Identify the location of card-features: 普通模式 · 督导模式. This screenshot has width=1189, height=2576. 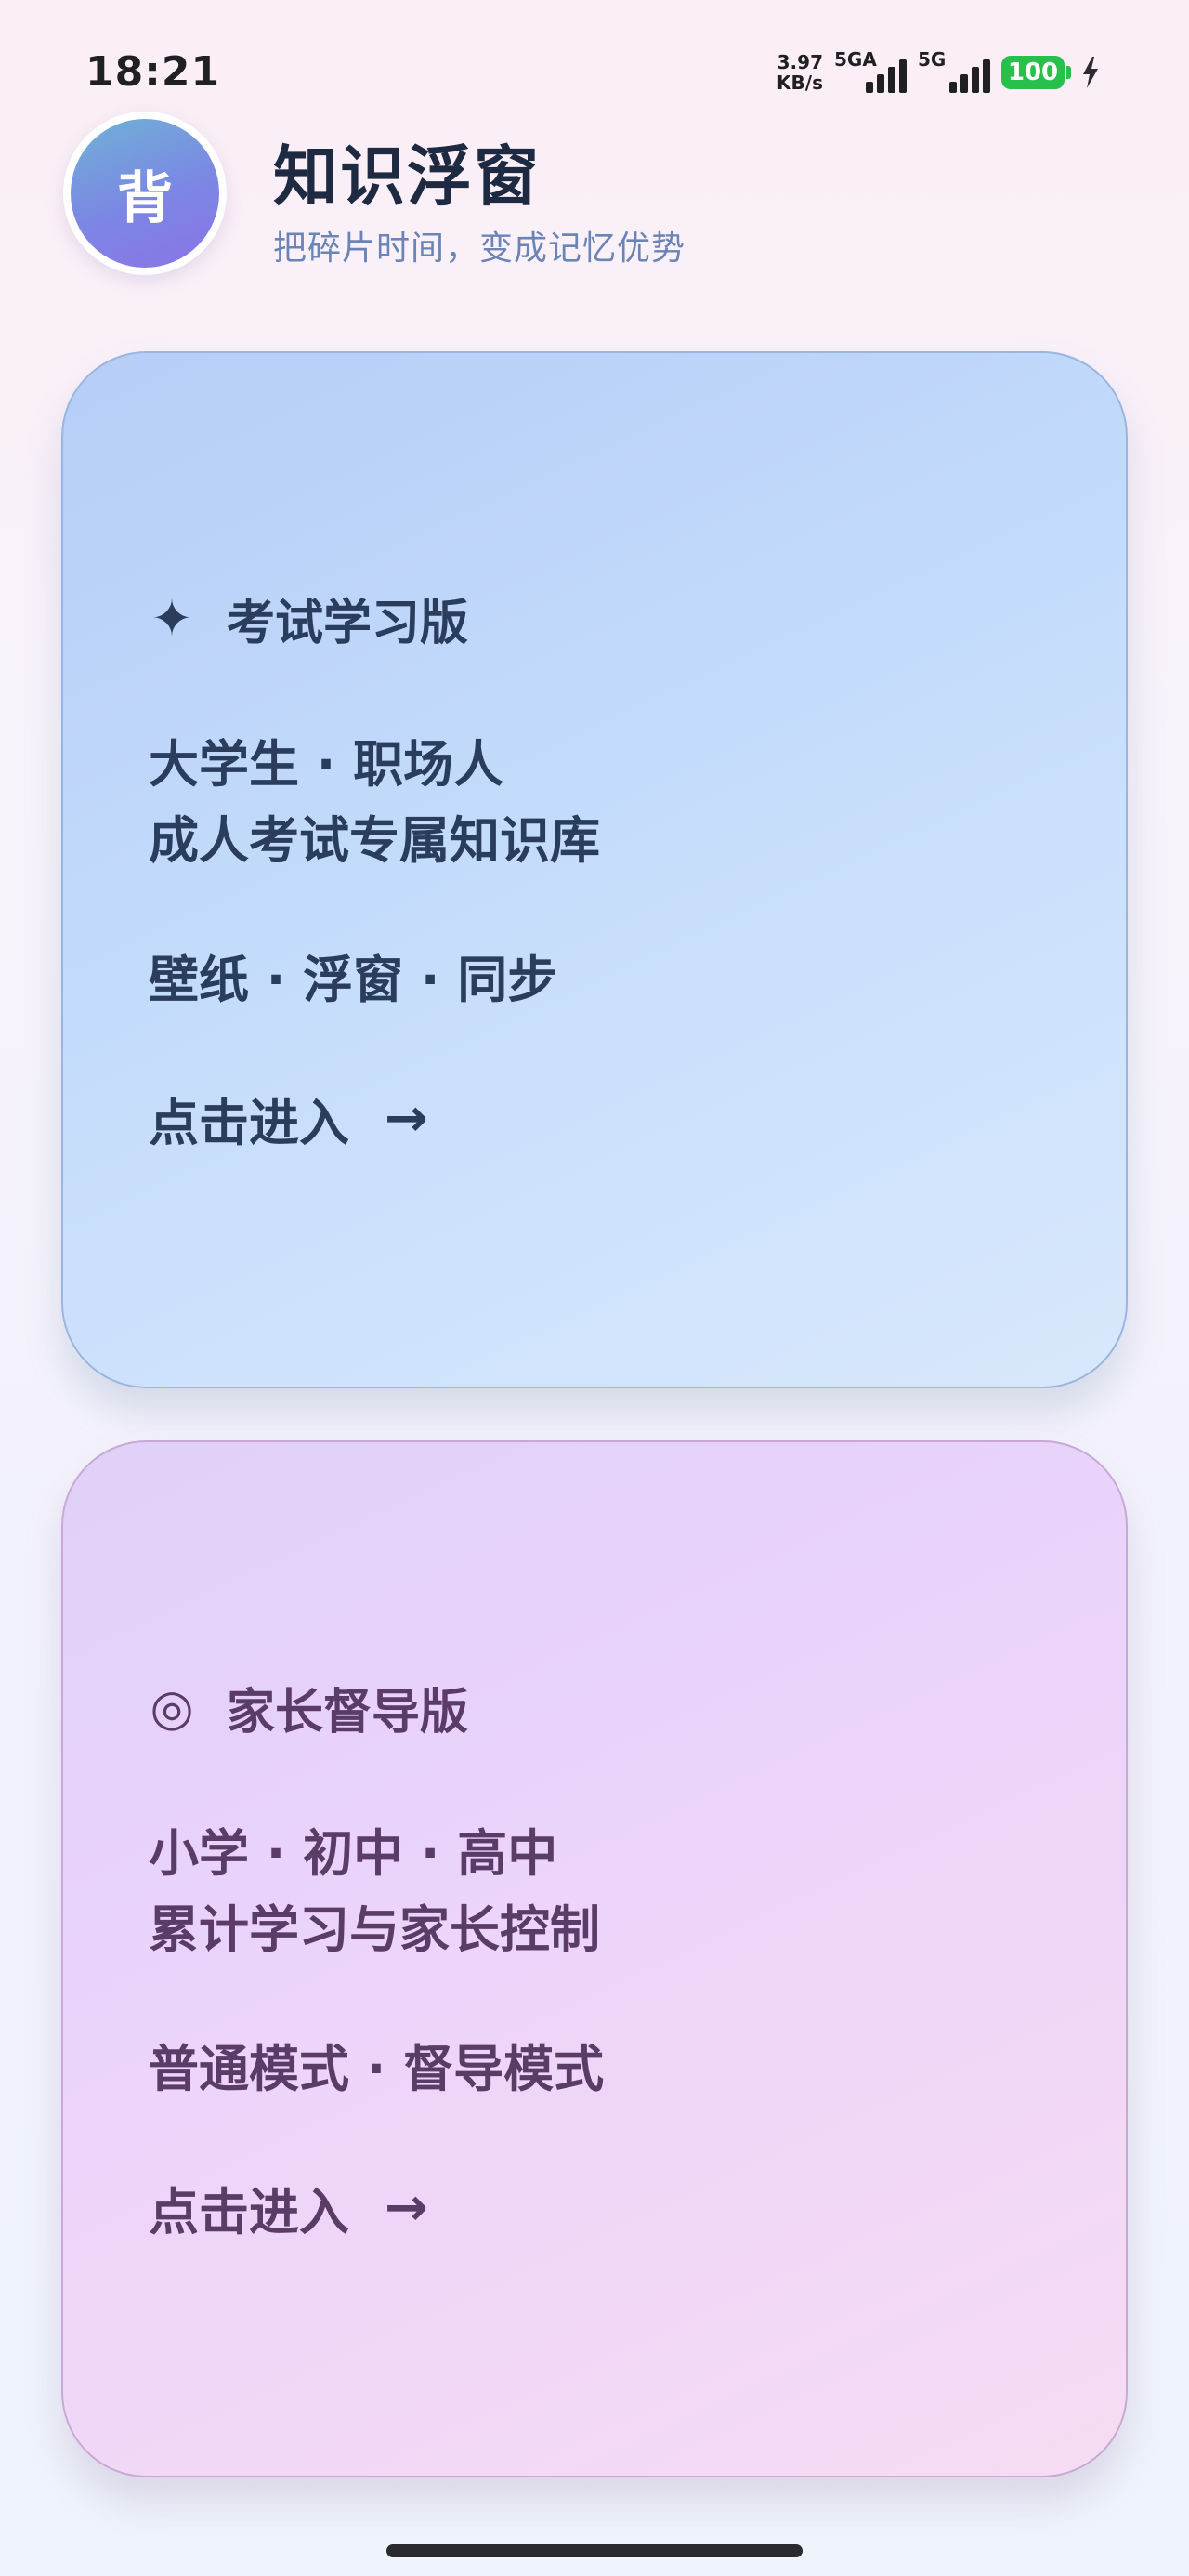
(377, 2069).